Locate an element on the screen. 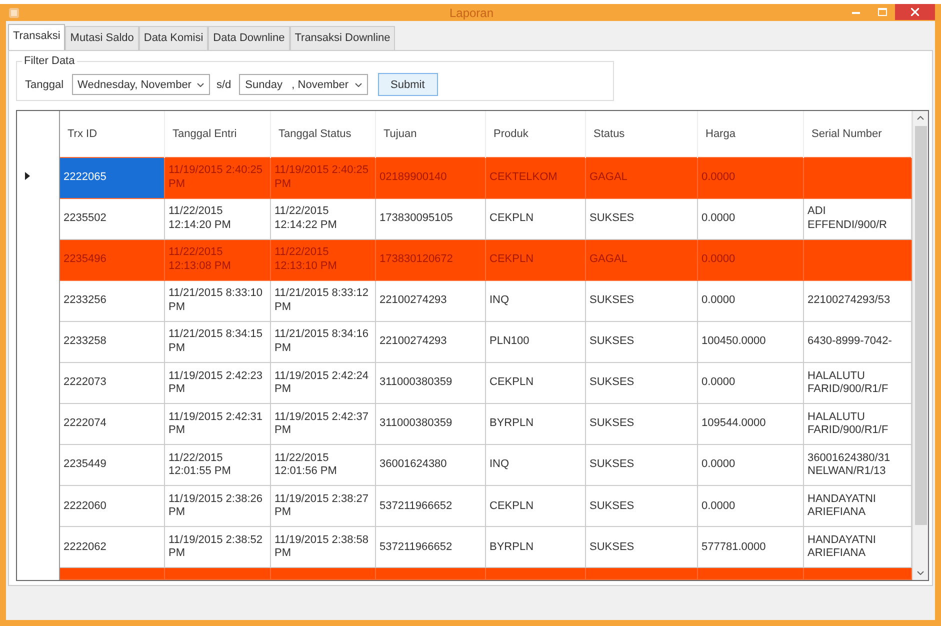 The image size is (941, 626). submit-button: Submit is located at coordinates (408, 84).